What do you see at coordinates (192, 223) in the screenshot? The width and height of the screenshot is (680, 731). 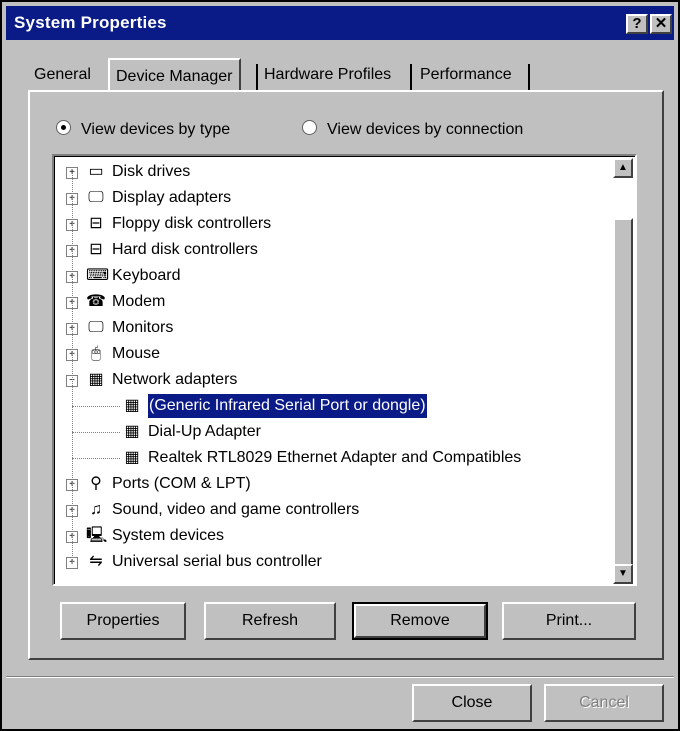 I see `tree-item-label: Floppy disk controllers` at bounding box center [192, 223].